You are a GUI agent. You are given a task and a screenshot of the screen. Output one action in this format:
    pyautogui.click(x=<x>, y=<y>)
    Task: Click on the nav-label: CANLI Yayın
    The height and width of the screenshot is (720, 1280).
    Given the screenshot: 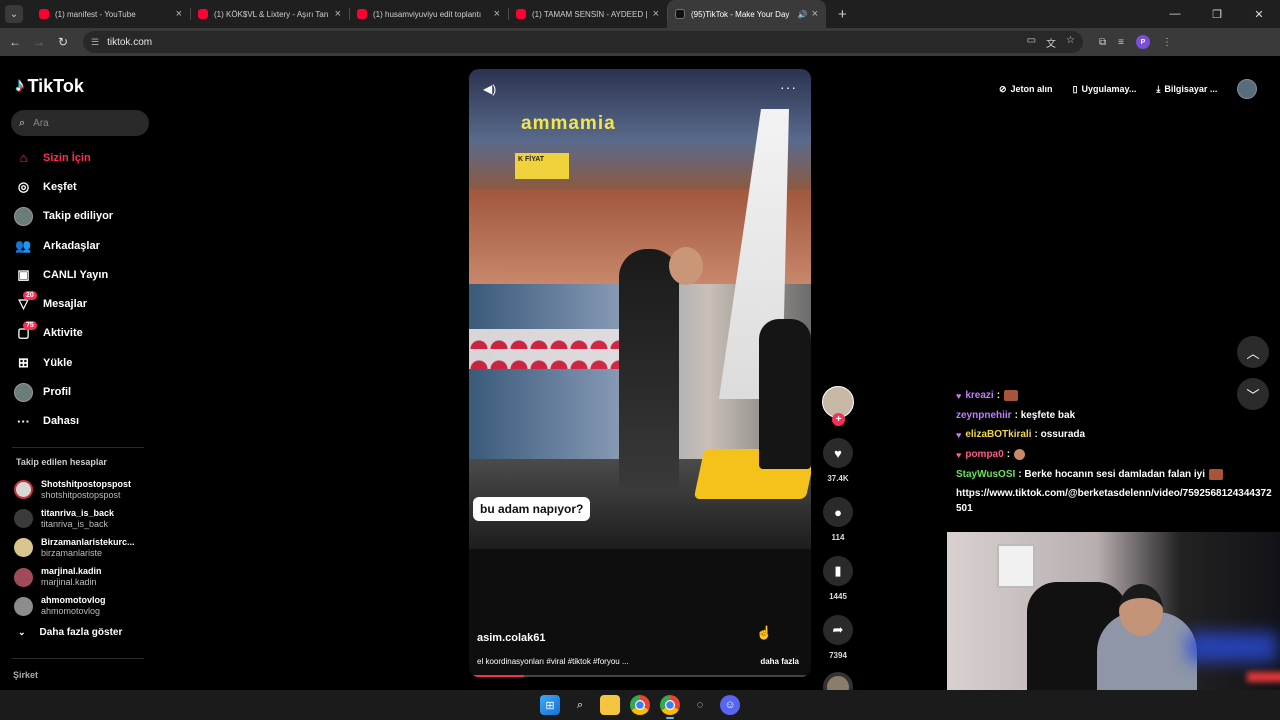 What is the action you would take?
    pyautogui.click(x=76, y=274)
    